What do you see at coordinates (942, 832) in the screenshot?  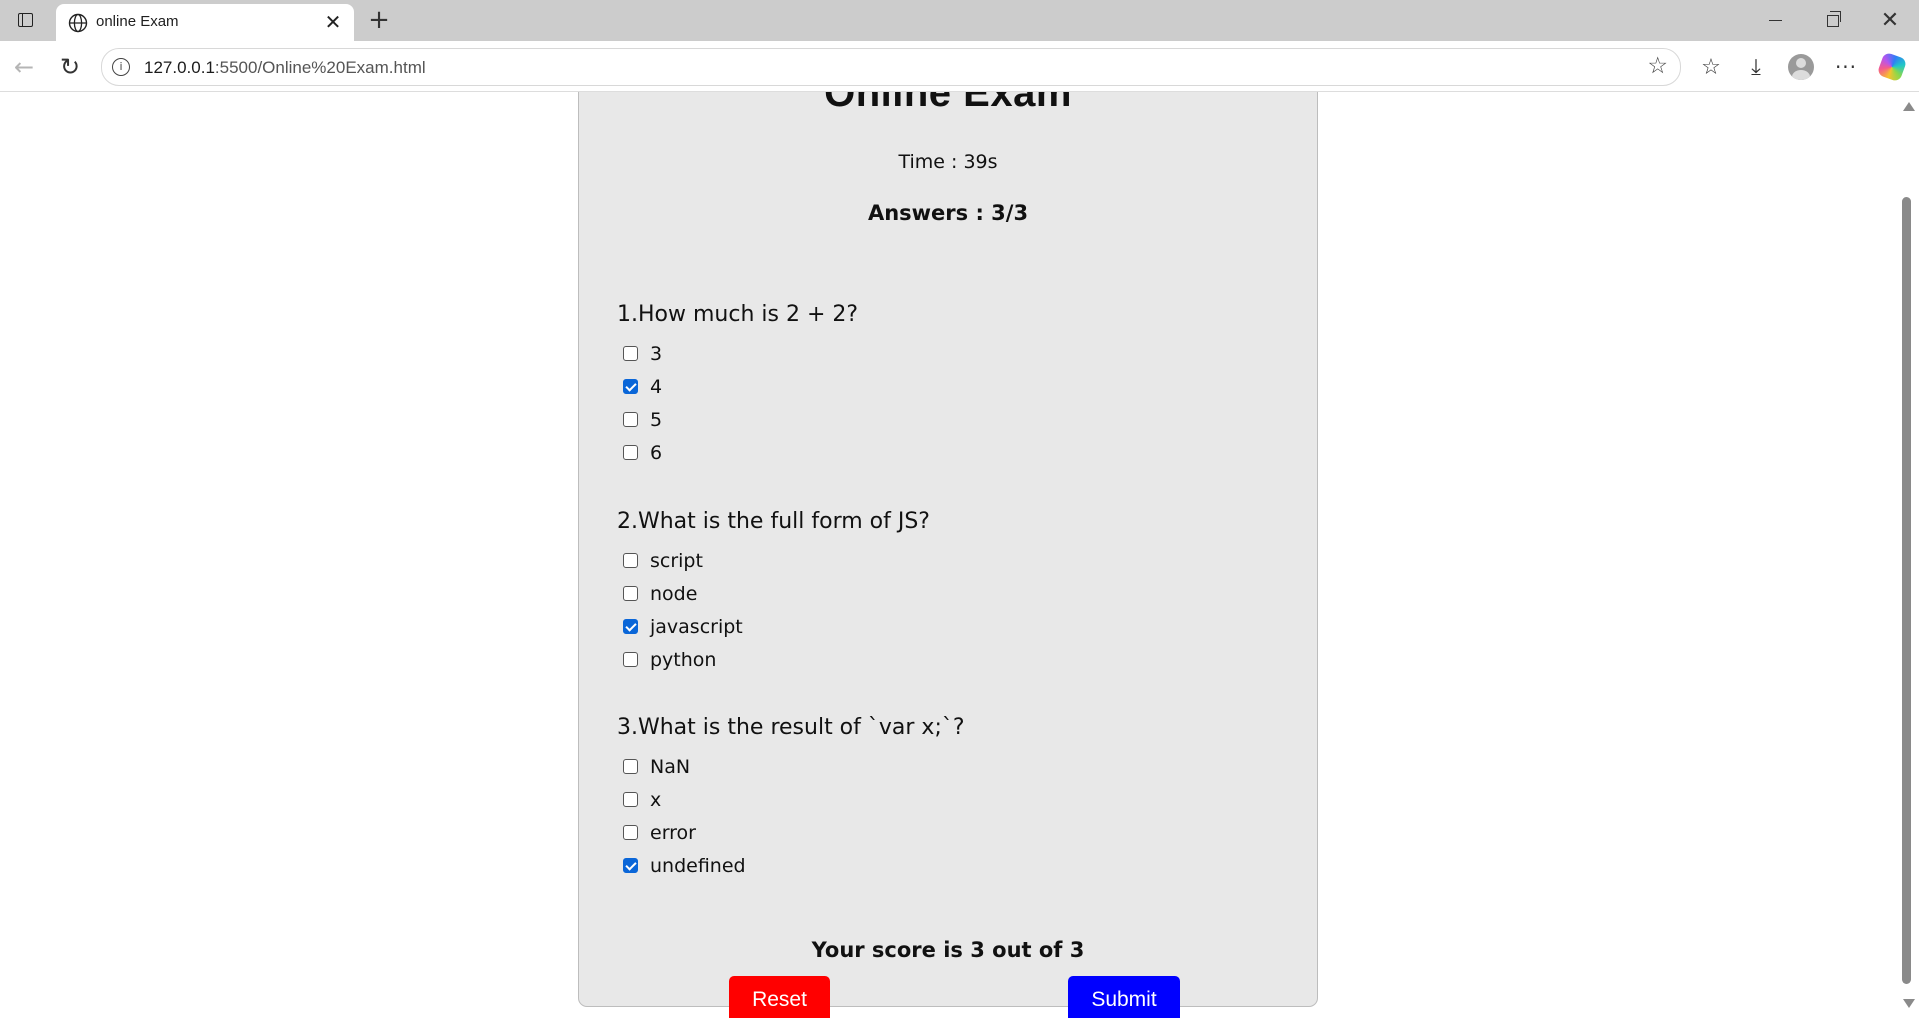 I see `option-error: error` at bounding box center [942, 832].